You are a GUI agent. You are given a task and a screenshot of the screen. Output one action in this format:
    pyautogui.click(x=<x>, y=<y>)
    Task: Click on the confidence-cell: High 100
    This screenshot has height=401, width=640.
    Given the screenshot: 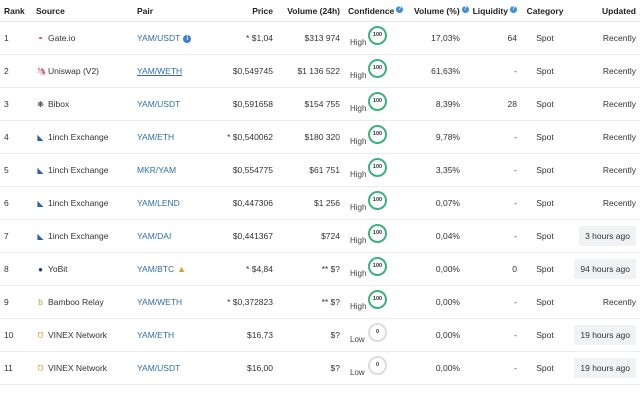 What is the action you would take?
    pyautogui.click(x=377, y=203)
    